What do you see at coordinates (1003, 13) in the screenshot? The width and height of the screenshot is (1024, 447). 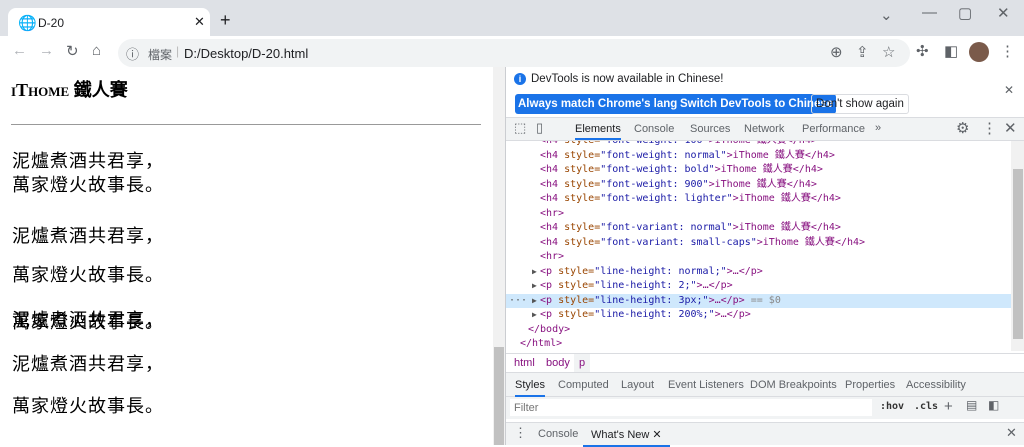 I see `close-window-icon: ✕` at bounding box center [1003, 13].